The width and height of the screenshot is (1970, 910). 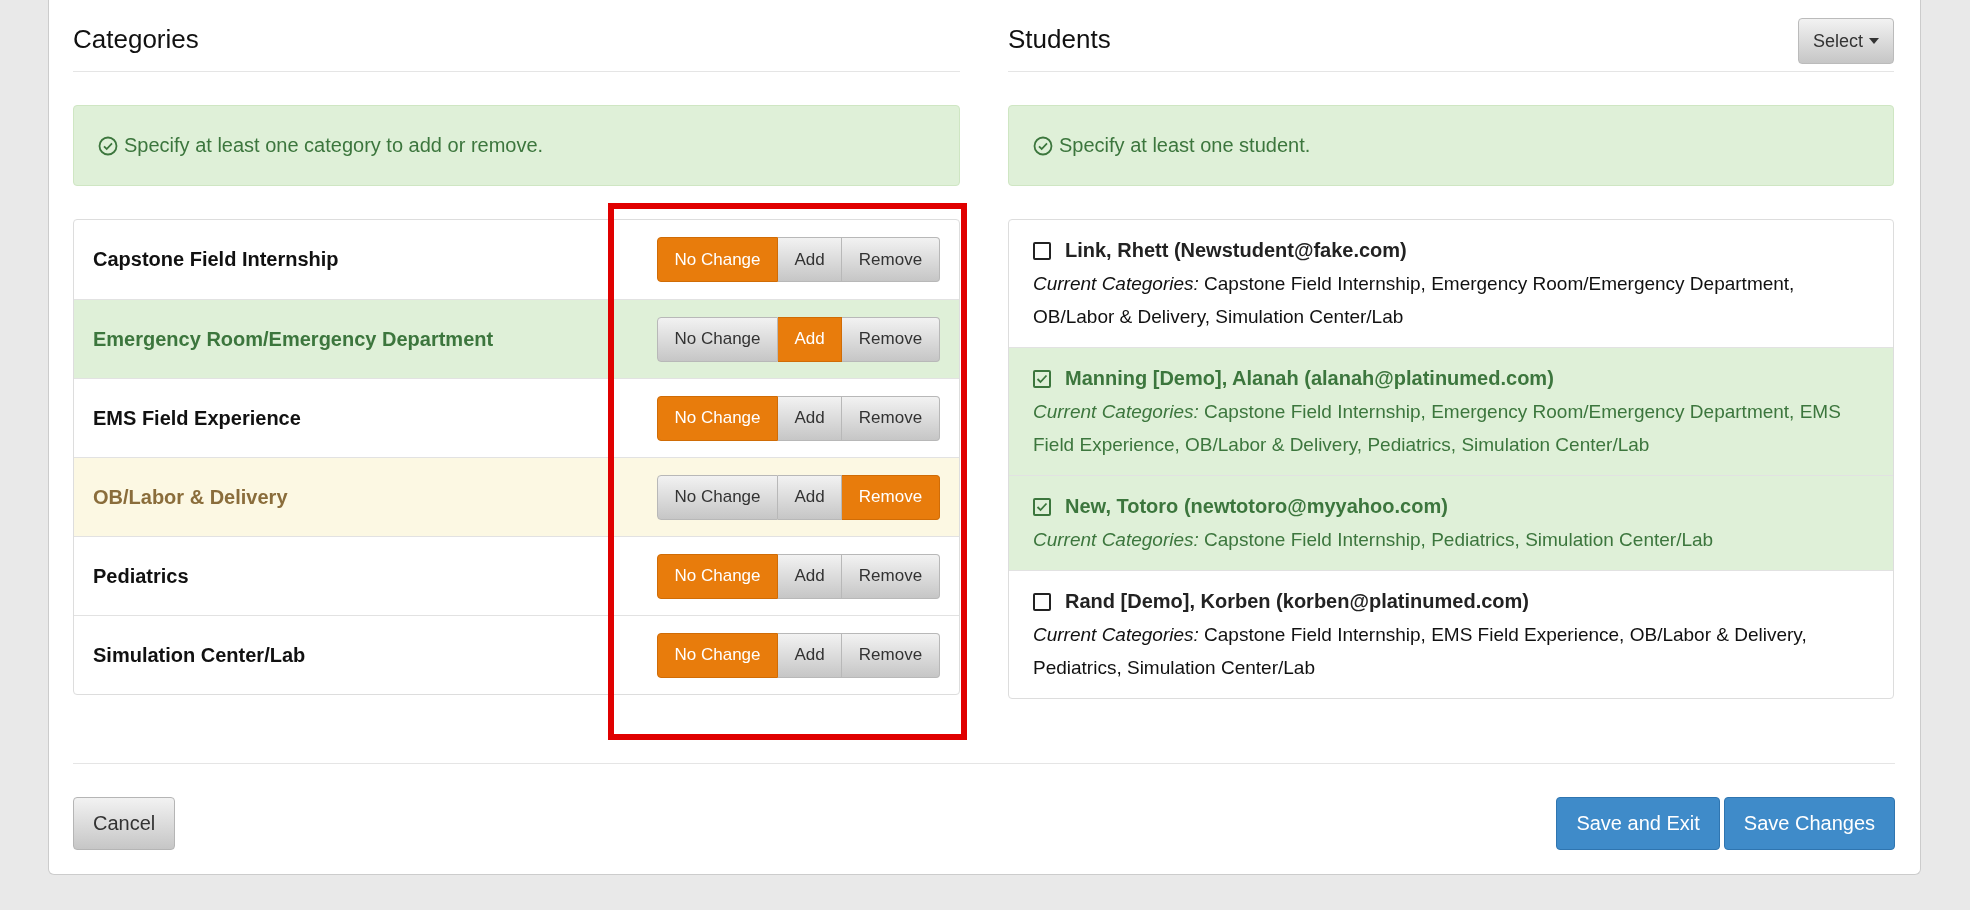 What do you see at coordinates (1309, 378) in the screenshot?
I see `student-name: Manning [Demo], Alanah (alanah@platinumed.com)` at bounding box center [1309, 378].